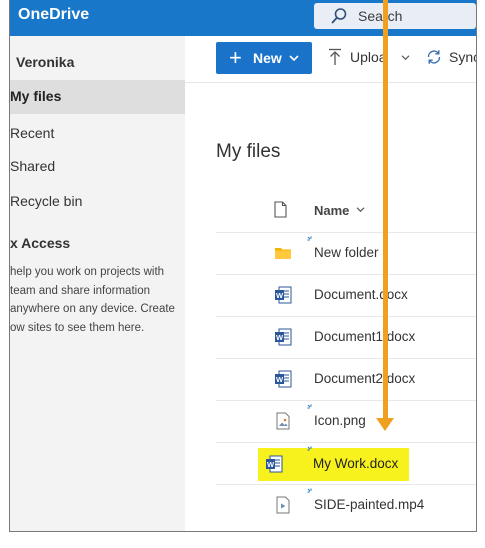  What do you see at coordinates (361, 294) in the screenshot?
I see `file-name: Document.docx` at bounding box center [361, 294].